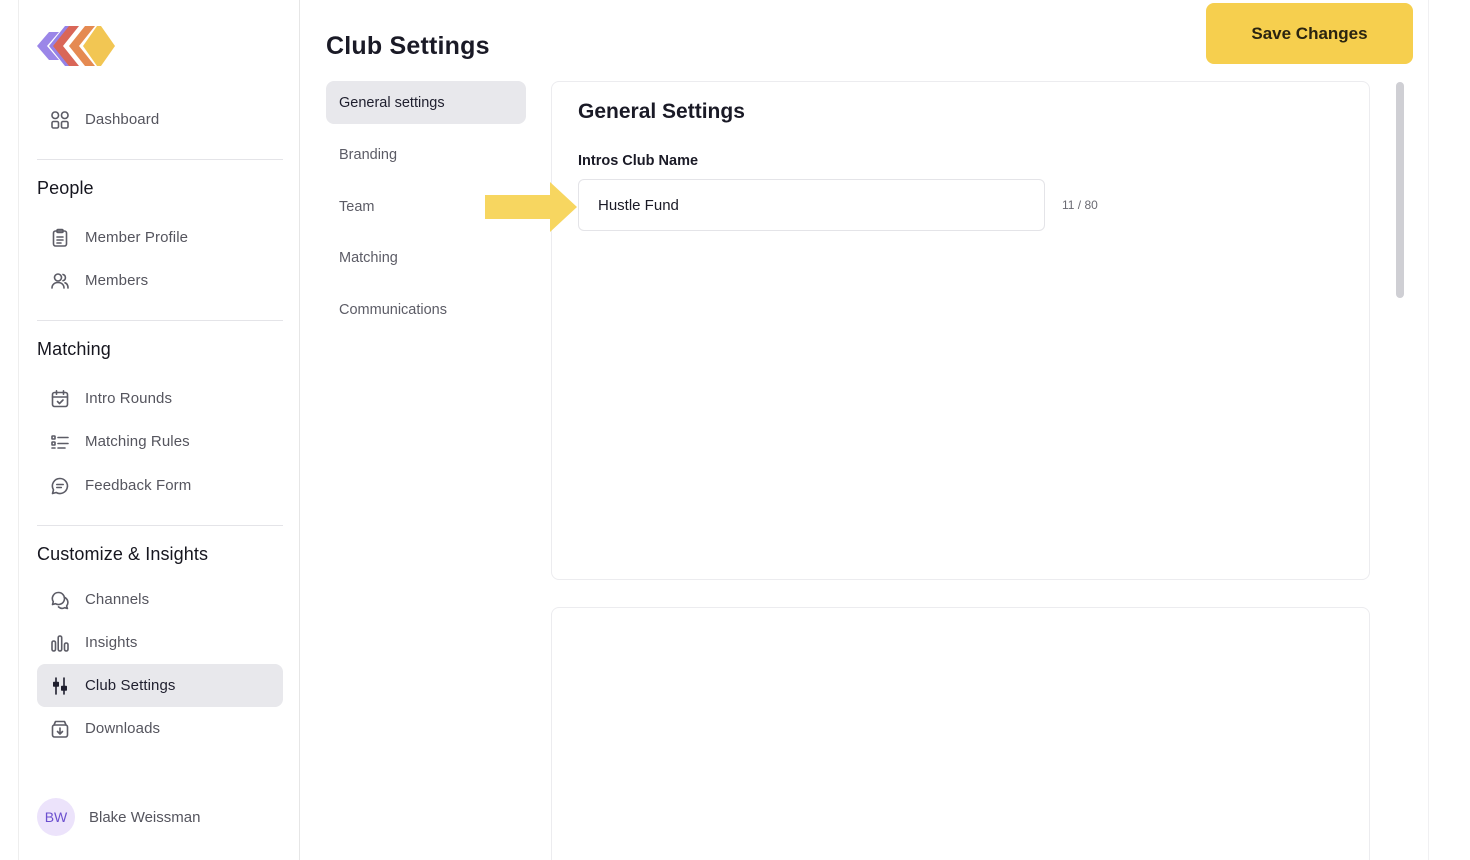 Image resolution: width=1470 pixels, height=860 pixels. What do you see at coordinates (130, 685) in the screenshot?
I see `sidebar-item-label: Club Settings` at bounding box center [130, 685].